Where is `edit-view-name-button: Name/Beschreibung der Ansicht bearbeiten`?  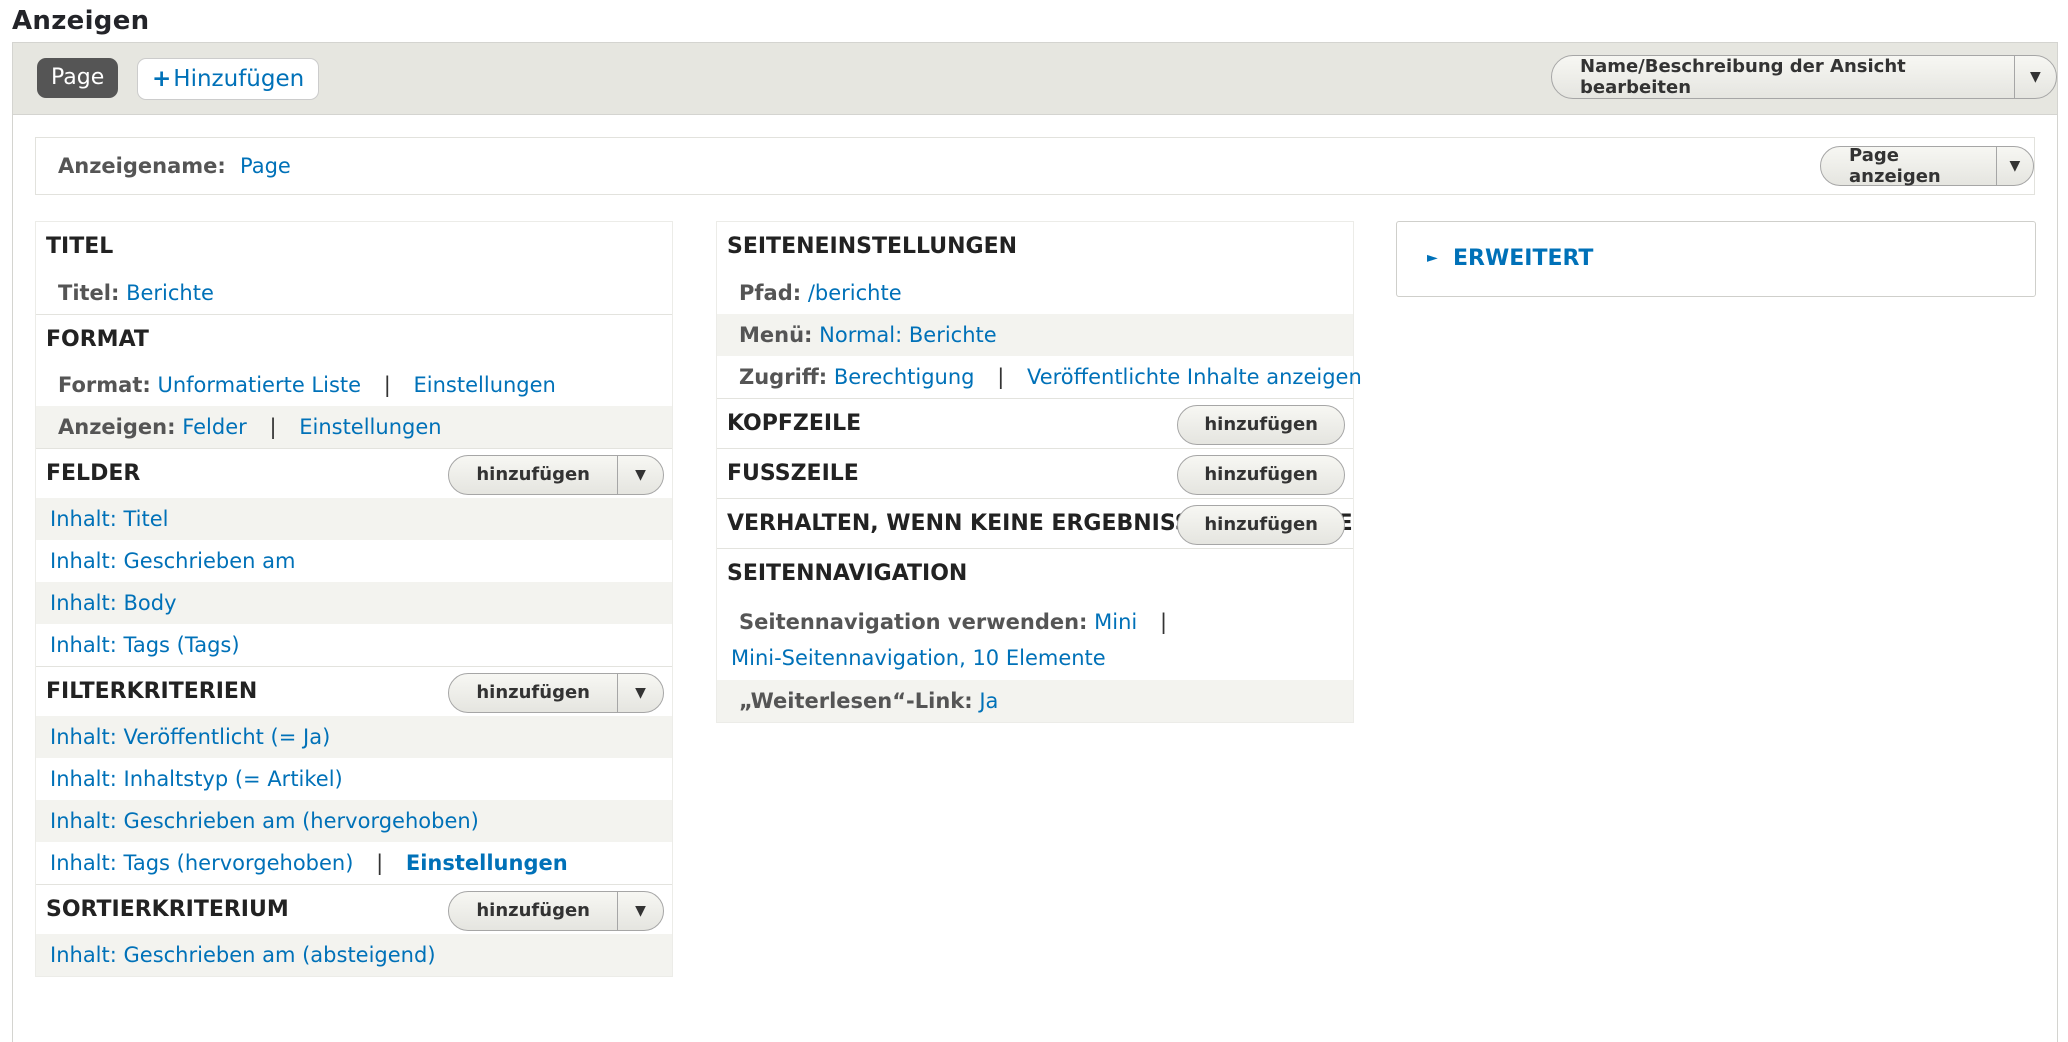 edit-view-name-button: Name/Beschreibung der Ansicht bearbeiten is located at coordinates (1783, 77).